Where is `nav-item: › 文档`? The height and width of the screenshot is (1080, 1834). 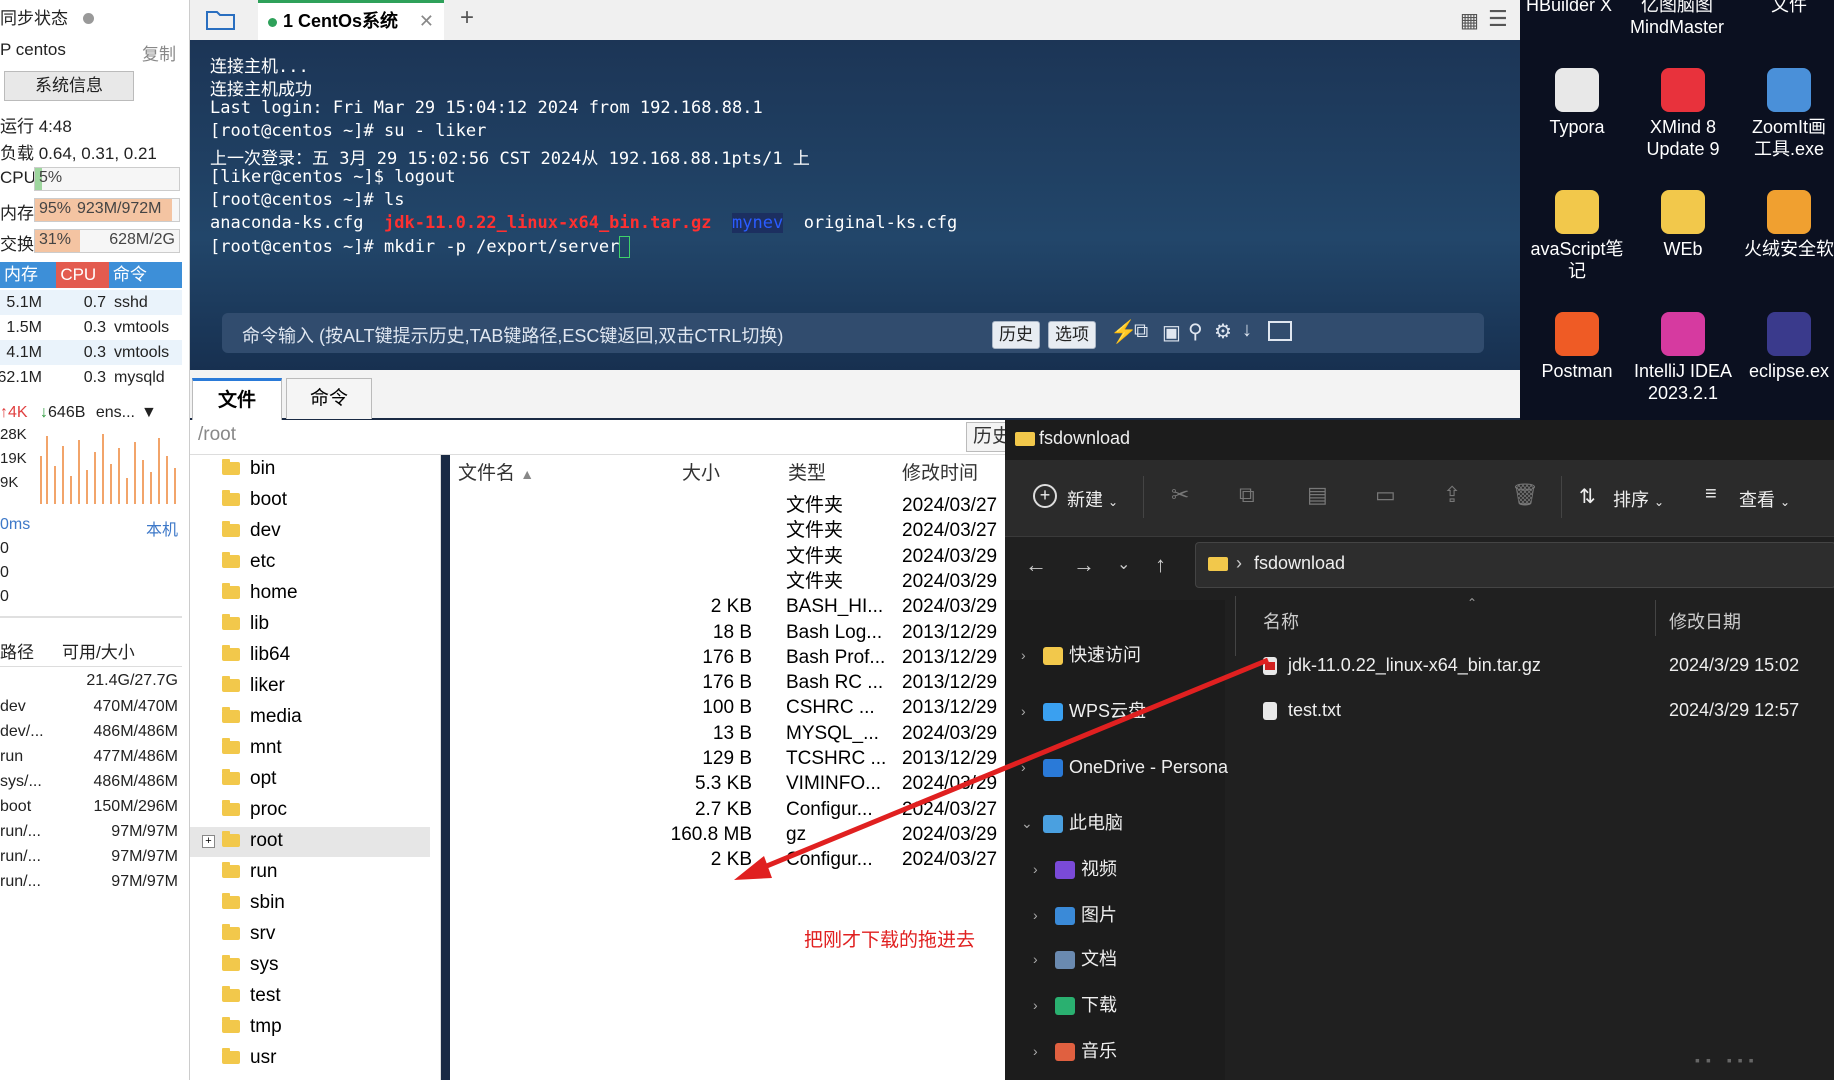
nav-item: › 文档 is located at coordinates (1075, 959).